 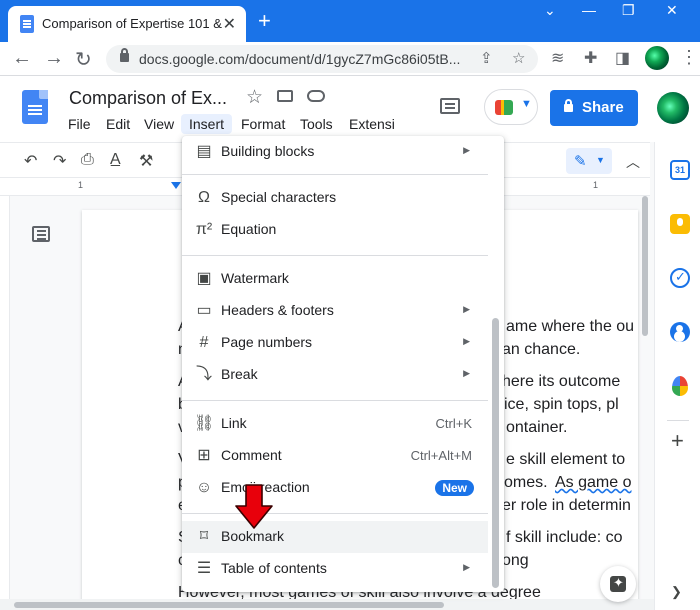 I want to click on menu-item-table-of-contents: ☰ Table of contents ▶, so click(x=335, y=569).